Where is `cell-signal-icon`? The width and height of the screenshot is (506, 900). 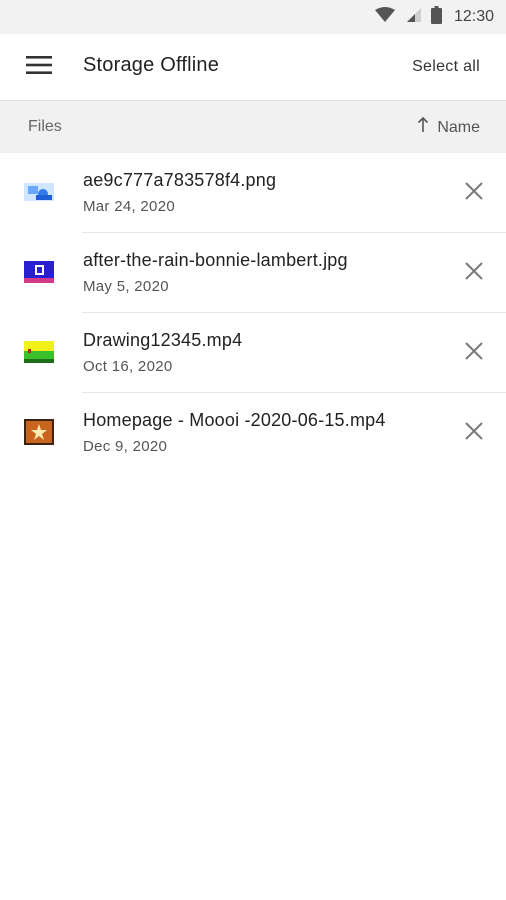
cell-signal-icon is located at coordinates (413, 17).